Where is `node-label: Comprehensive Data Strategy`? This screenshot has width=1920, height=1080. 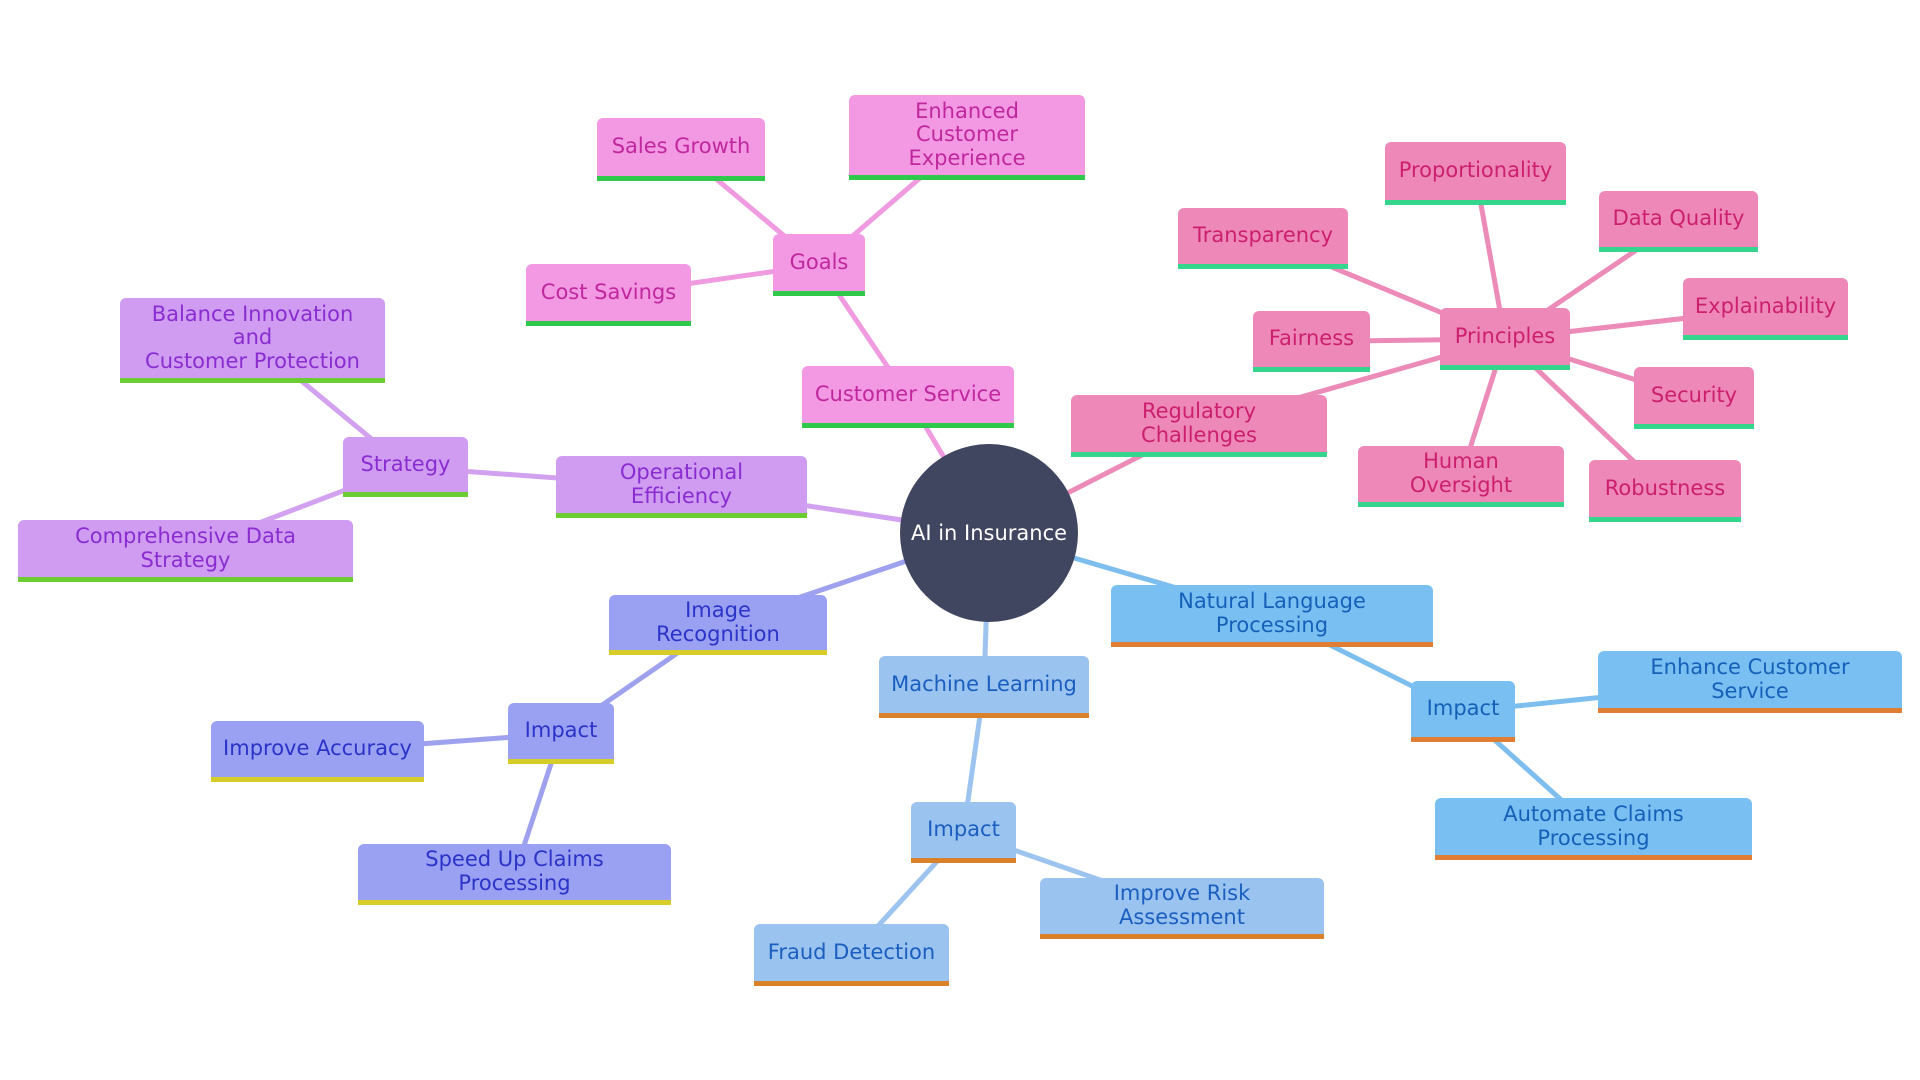
node-label: Comprehensive Data Strategy is located at coordinates (185, 547).